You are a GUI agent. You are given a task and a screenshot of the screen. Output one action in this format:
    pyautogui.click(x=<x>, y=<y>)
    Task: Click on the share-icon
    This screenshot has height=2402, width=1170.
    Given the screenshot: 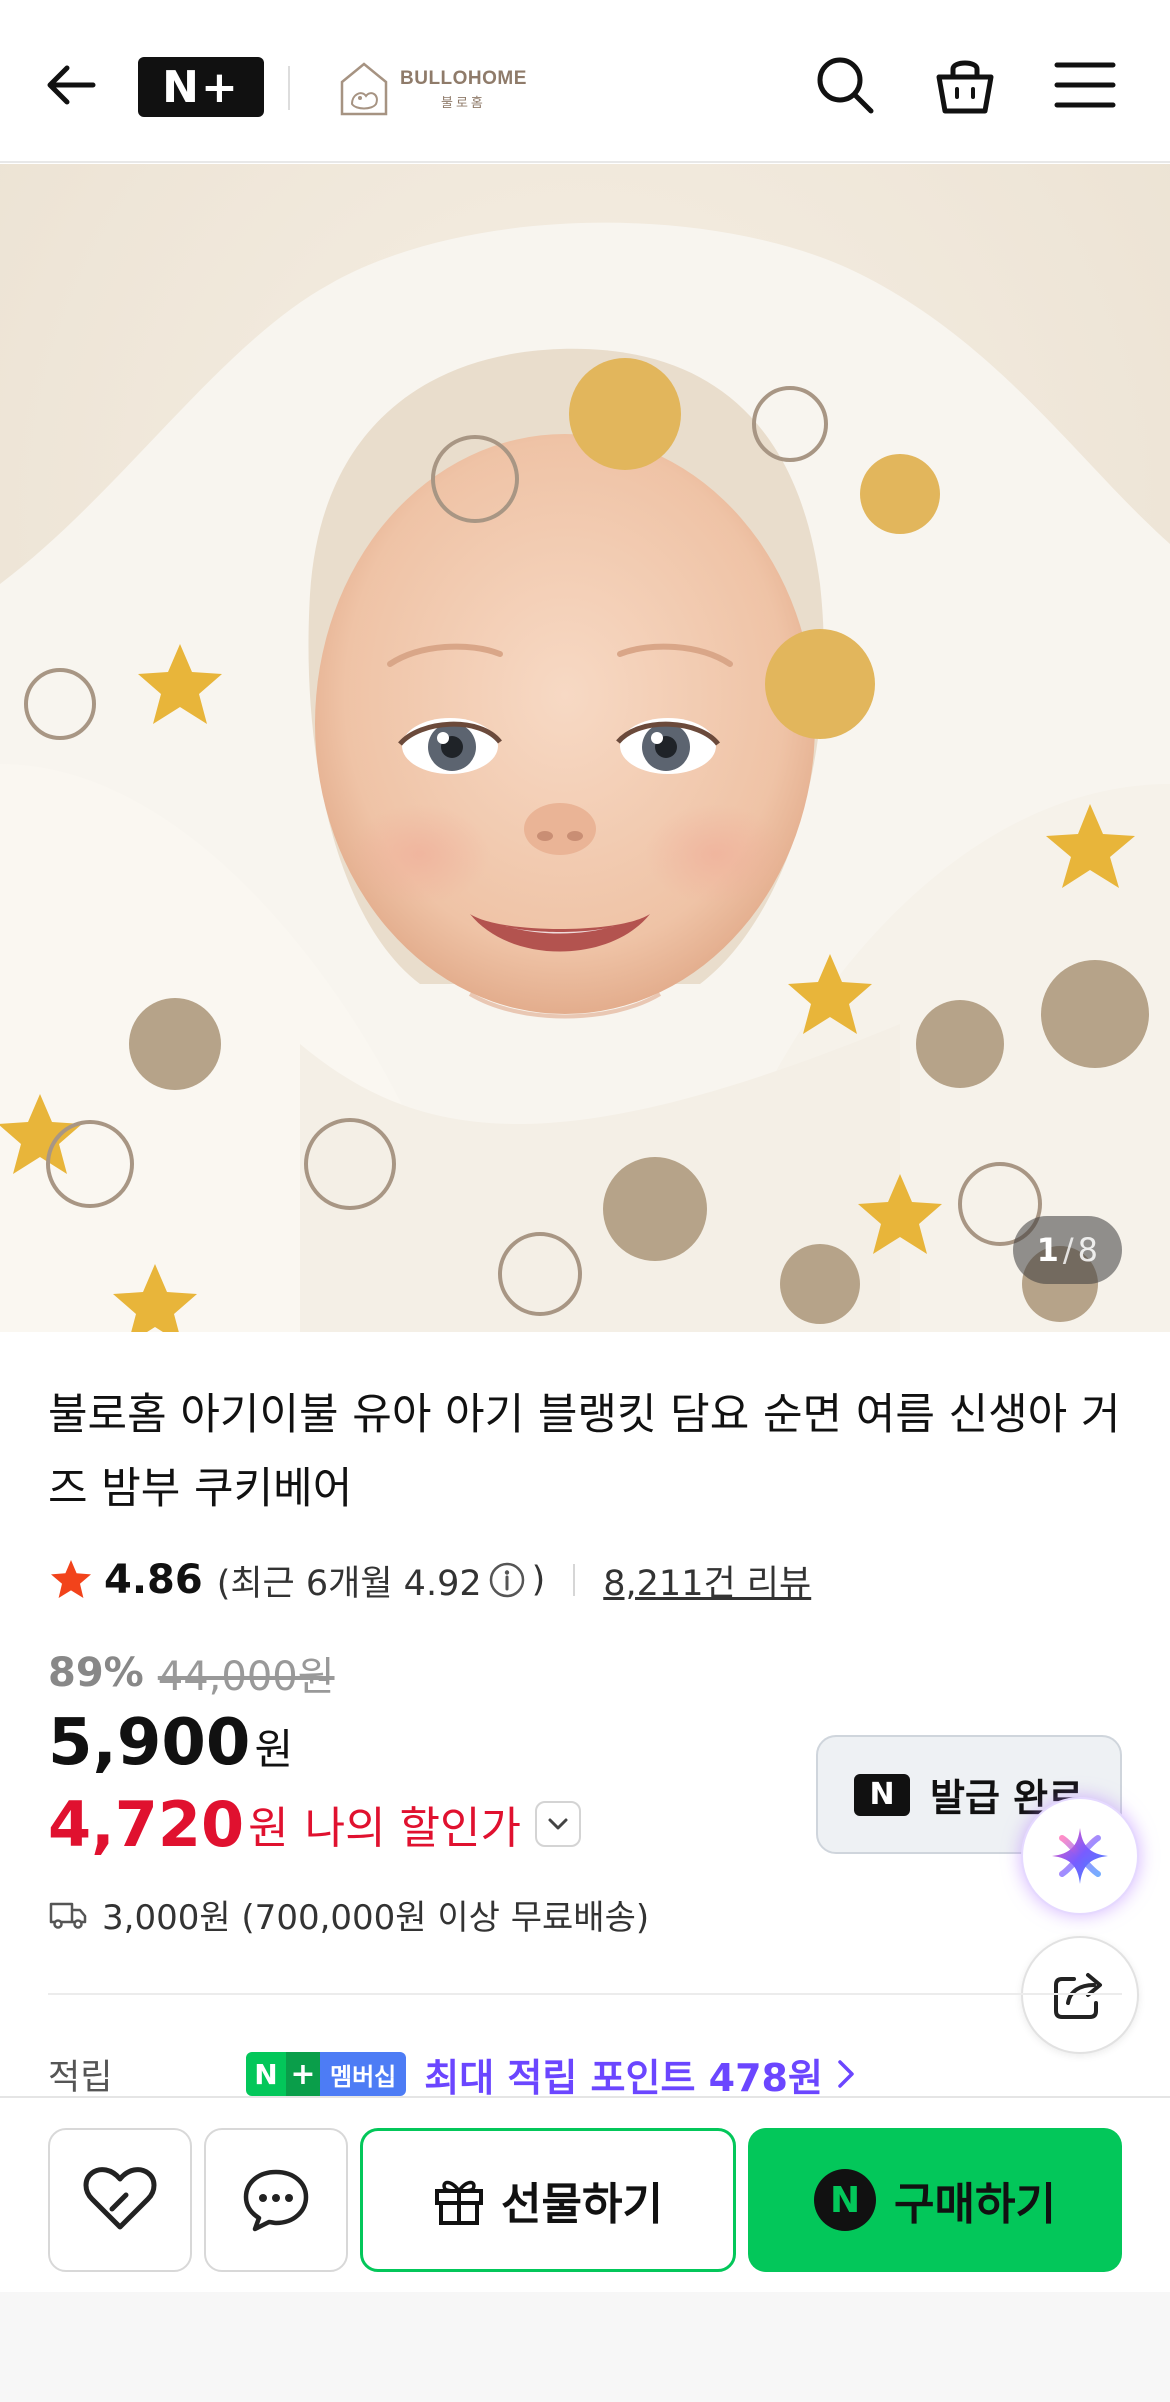 What is the action you would take?
    pyautogui.click(x=1078, y=1996)
    